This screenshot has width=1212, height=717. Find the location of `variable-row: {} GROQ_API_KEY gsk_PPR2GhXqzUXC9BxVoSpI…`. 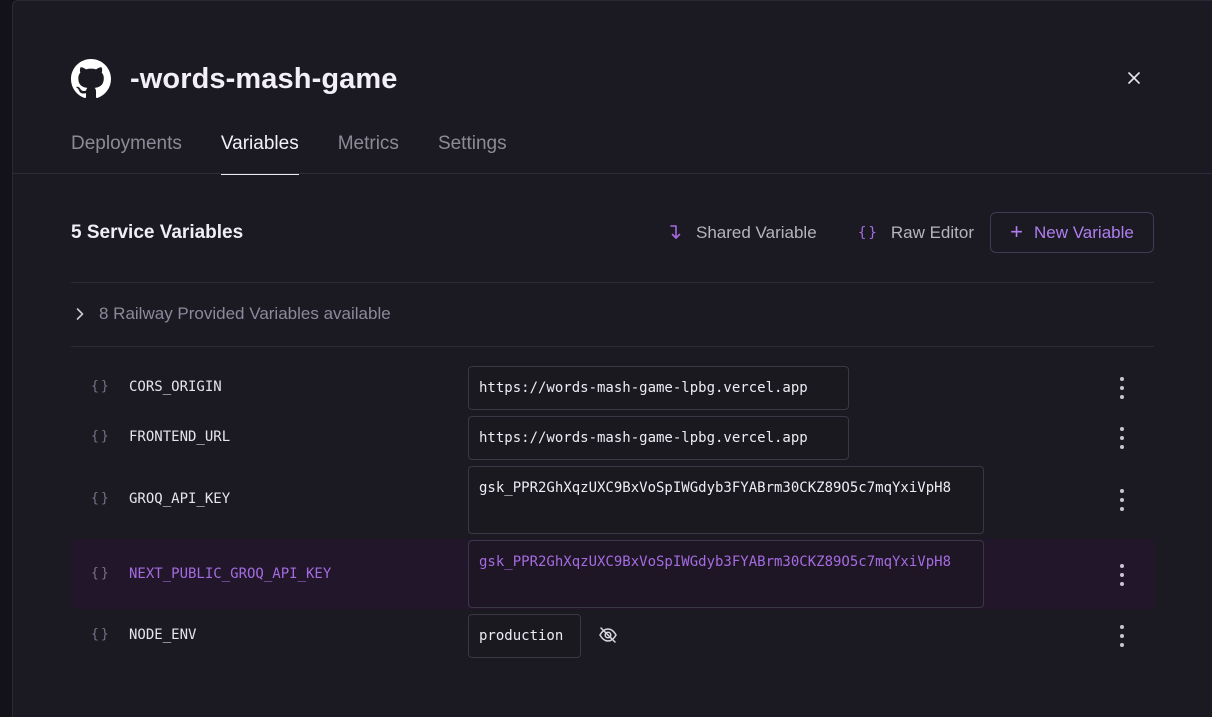

variable-row: {} GROQ_API_KEY gsk_PPR2GhXqzUXC9BxVoSpI… is located at coordinates (612, 500).